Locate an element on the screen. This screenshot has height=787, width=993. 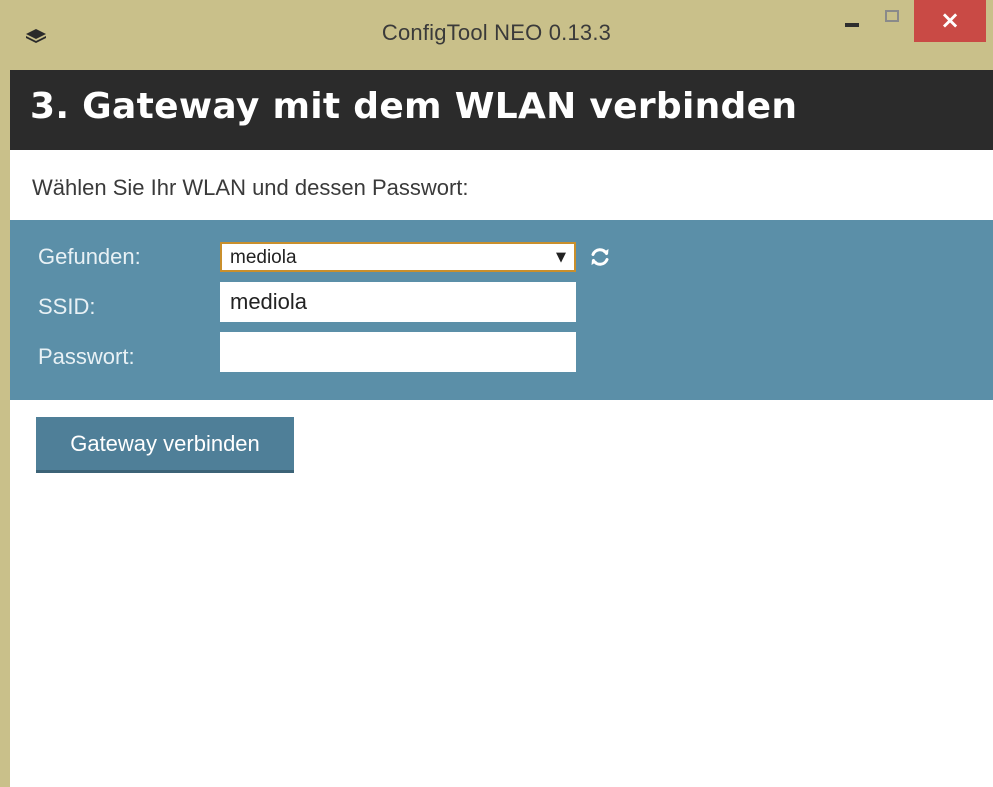
close-icon: × is located at coordinates (950, 20).